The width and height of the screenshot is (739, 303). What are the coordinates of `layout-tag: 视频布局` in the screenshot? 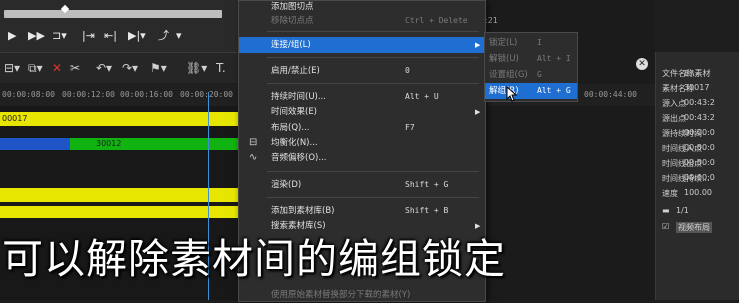 It's located at (694, 227).